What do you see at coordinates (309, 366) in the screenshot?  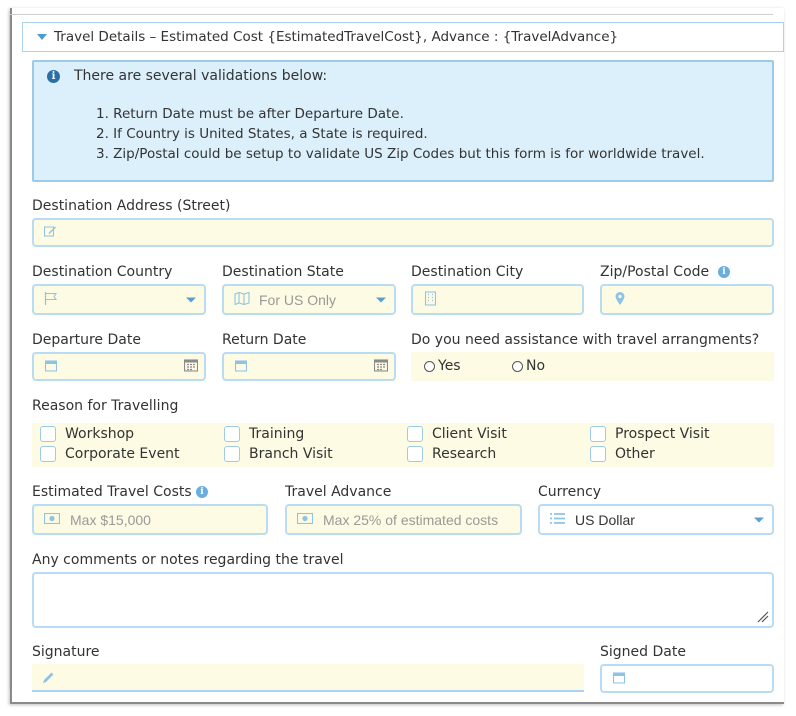 I see `return-date-input` at bounding box center [309, 366].